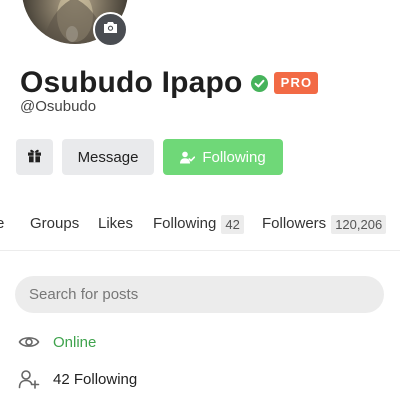 The width and height of the screenshot is (400, 400). What do you see at coordinates (296, 83) in the screenshot?
I see `pro-badge: PRO` at bounding box center [296, 83].